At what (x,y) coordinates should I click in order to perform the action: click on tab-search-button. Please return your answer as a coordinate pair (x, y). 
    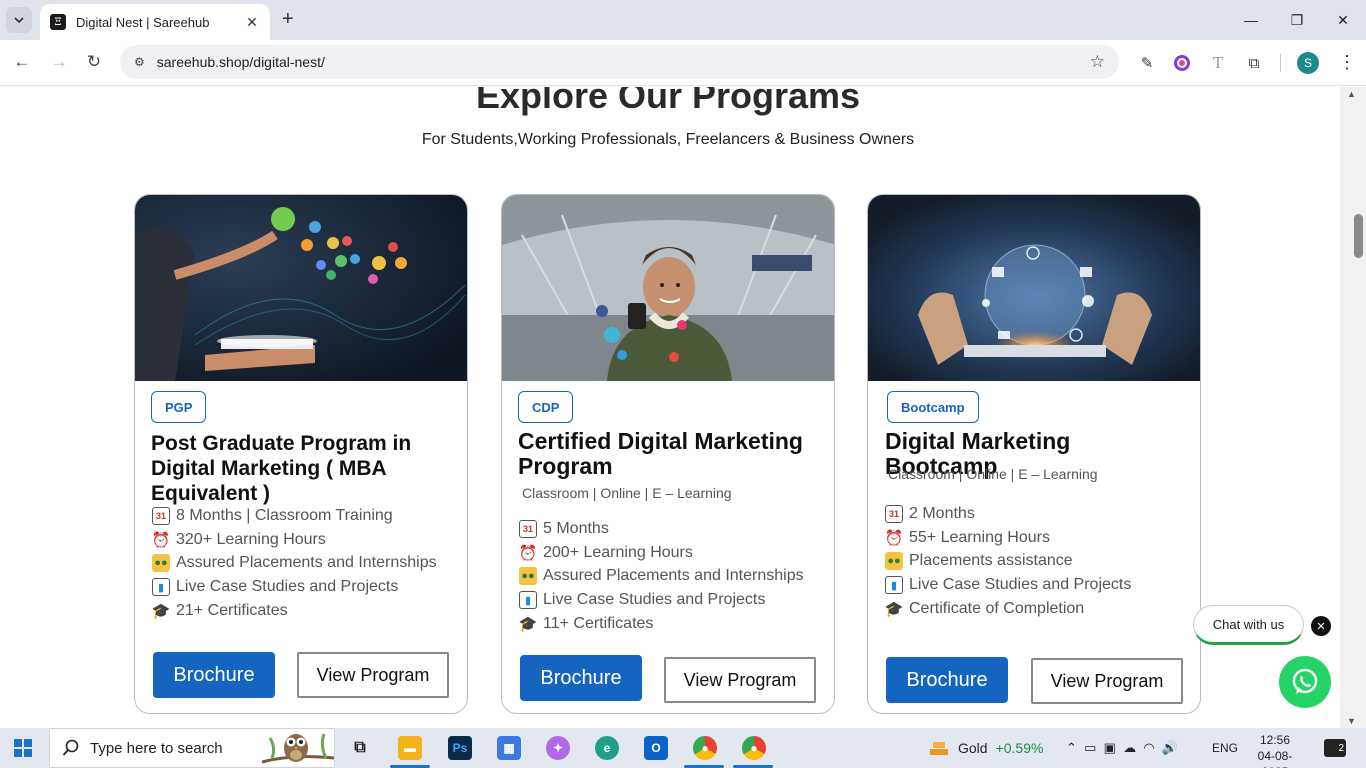
    Looking at the image, I should click on (19, 20).